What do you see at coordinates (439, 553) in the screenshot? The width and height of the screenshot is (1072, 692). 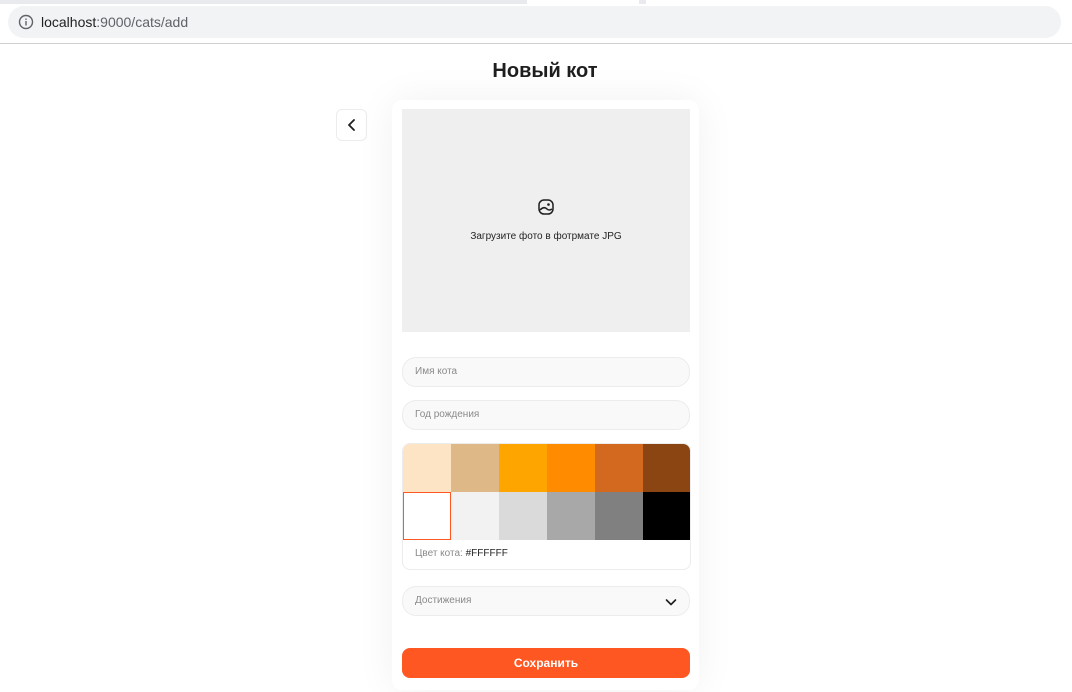 I see `color-label-text: Цвет кота:` at bounding box center [439, 553].